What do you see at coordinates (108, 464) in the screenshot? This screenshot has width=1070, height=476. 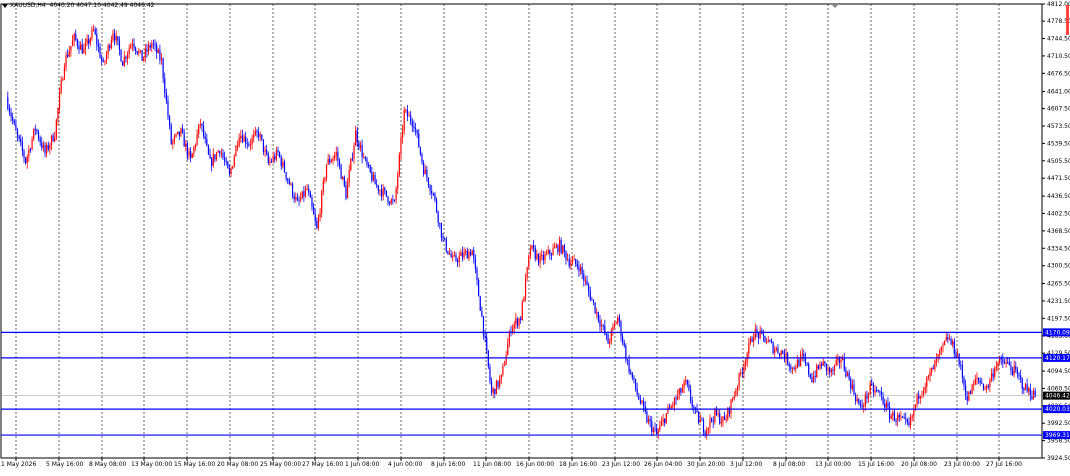 I see `time-label: 8 May 08:00` at bounding box center [108, 464].